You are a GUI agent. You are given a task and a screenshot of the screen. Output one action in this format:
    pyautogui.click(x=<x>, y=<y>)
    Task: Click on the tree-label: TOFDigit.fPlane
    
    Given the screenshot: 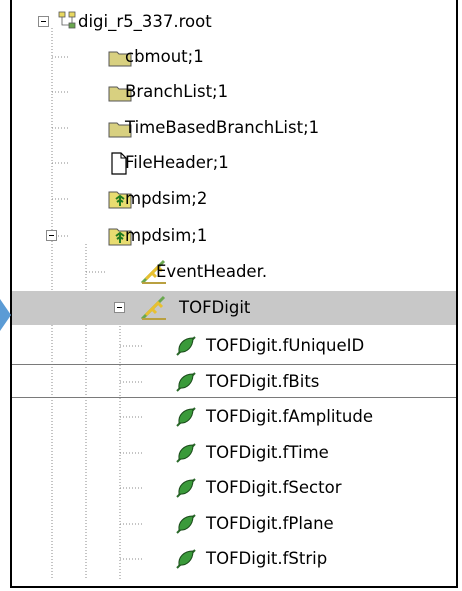 What is the action you would take?
    pyautogui.click(x=270, y=523)
    